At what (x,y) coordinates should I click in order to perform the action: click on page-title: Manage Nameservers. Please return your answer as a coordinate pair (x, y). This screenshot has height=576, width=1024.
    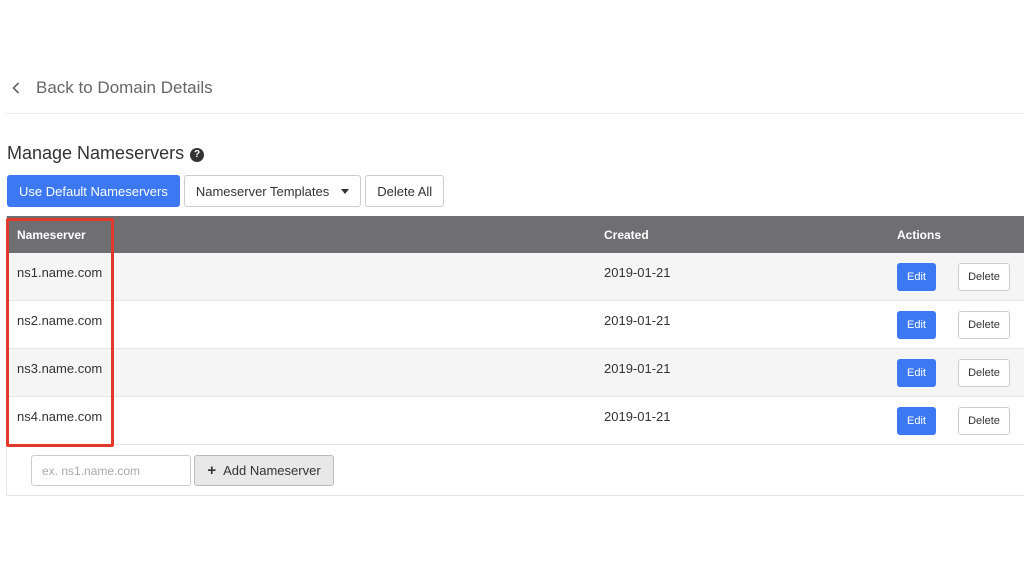
    Looking at the image, I should click on (96, 153).